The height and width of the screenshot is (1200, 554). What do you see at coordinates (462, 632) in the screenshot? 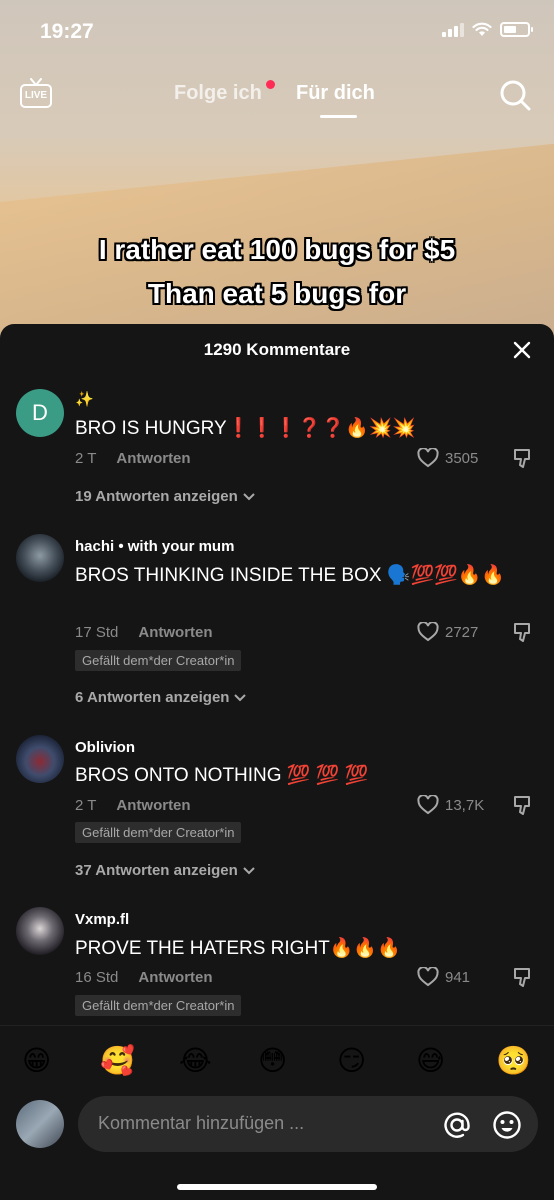
I see `like-count: 2727` at bounding box center [462, 632].